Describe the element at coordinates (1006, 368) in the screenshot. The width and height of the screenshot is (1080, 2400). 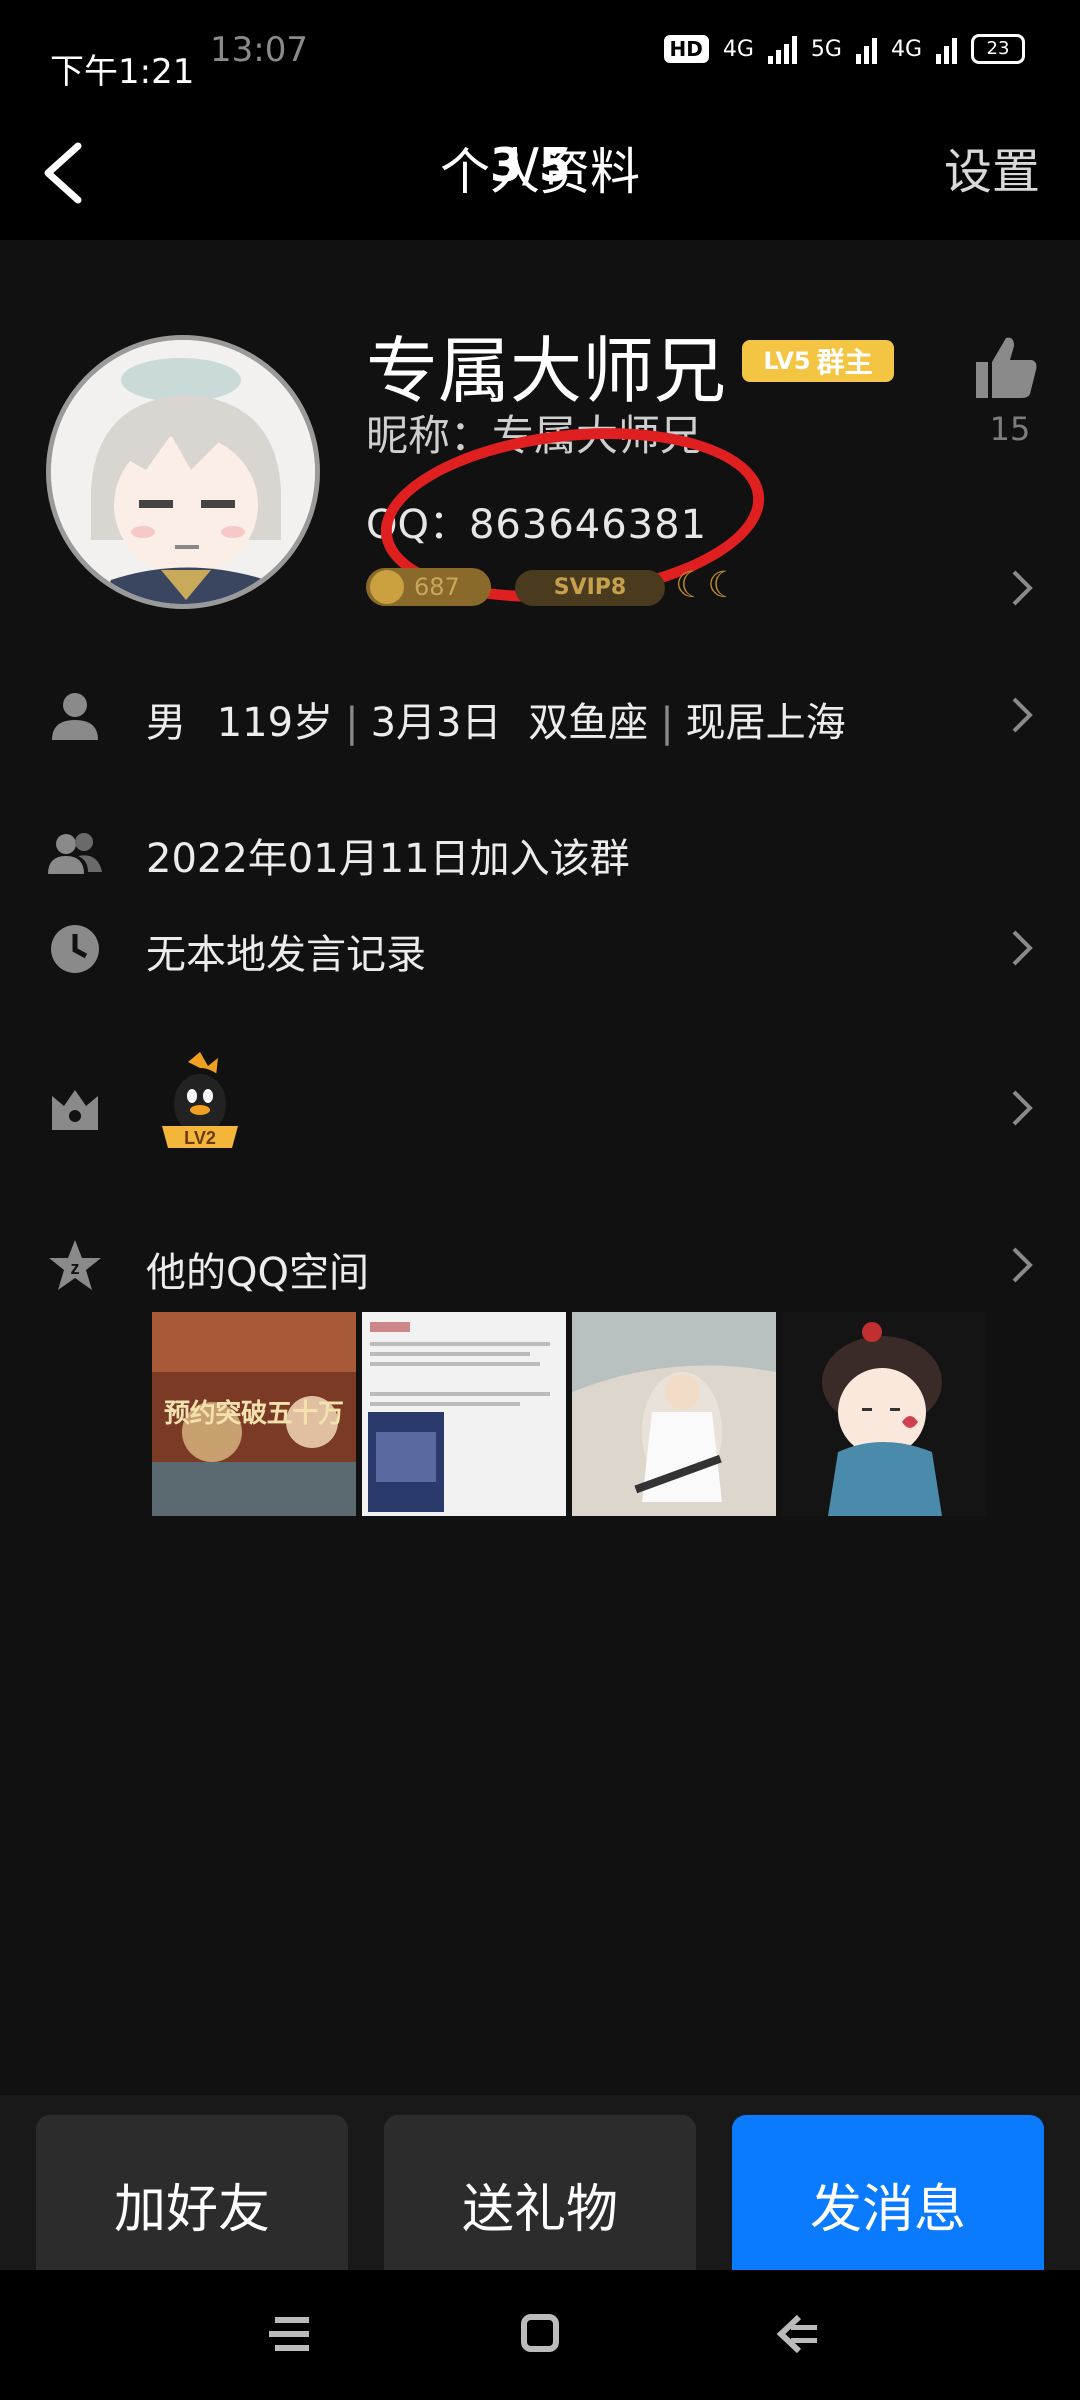
I see `thumbs-up-icon` at that location.